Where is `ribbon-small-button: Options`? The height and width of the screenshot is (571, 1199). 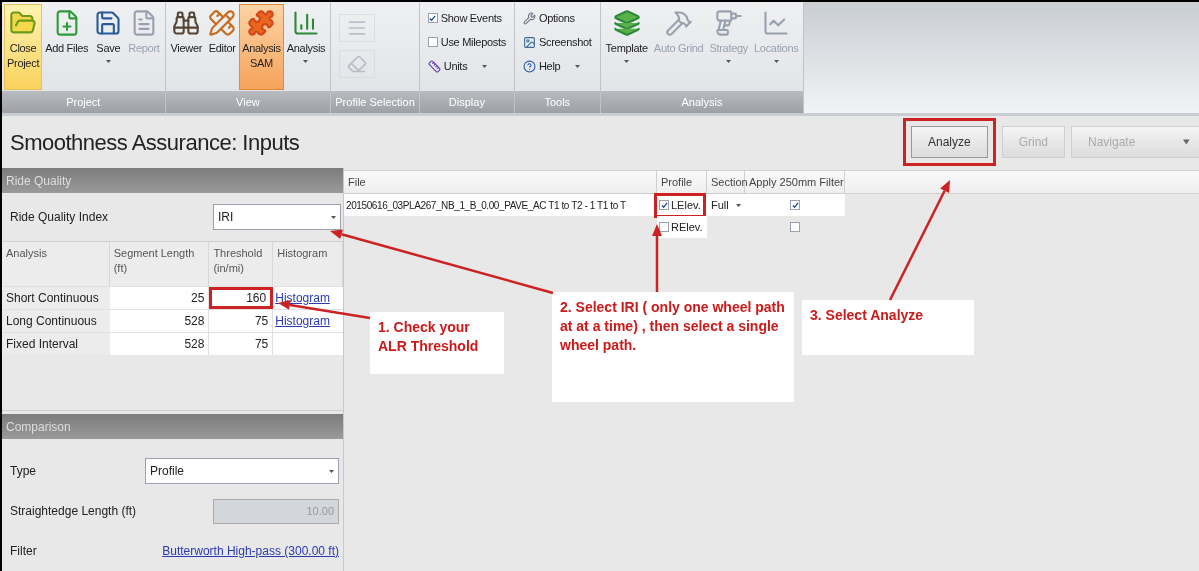
ribbon-small-button: Options is located at coordinates (548, 18).